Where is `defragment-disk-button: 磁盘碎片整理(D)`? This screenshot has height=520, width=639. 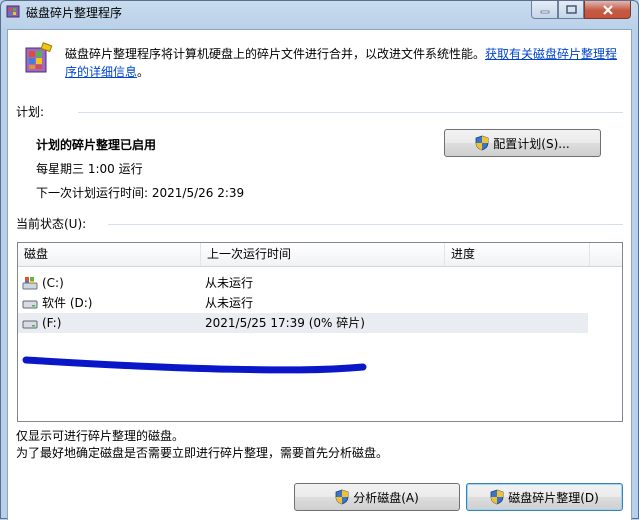
defragment-disk-button: 磁盘碎片整理(D) is located at coordinates (544, 497).